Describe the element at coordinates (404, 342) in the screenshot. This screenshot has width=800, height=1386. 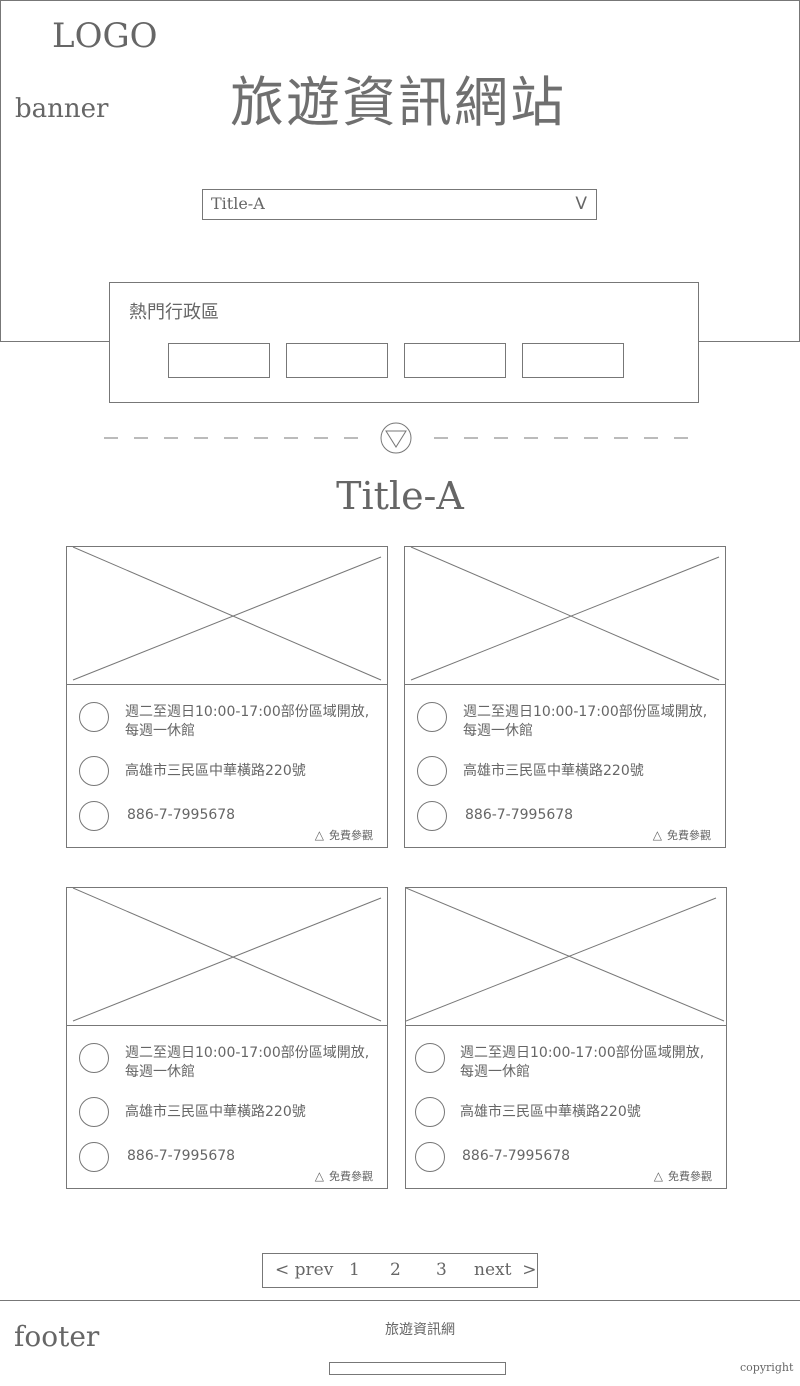
I see `popular-districts-panel: 熱門行政區` at that location.